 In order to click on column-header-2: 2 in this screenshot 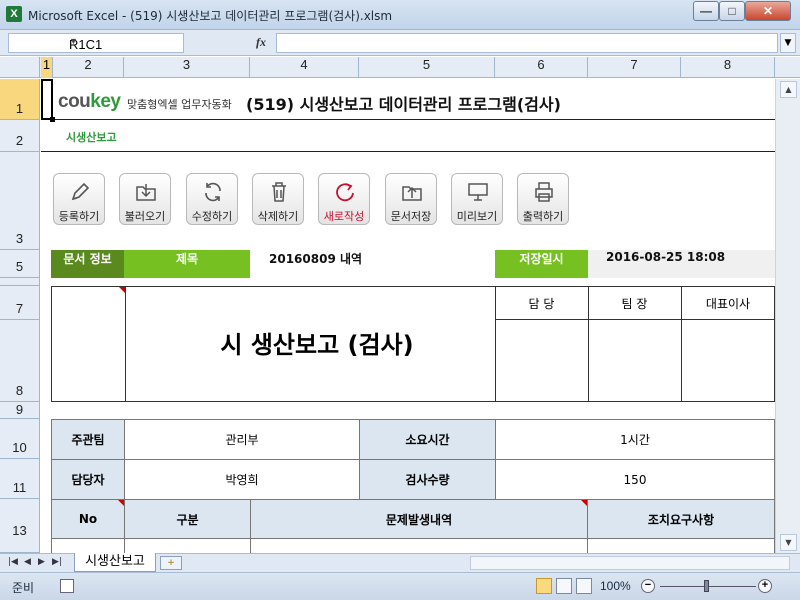, I will do `click(88, 67)`.